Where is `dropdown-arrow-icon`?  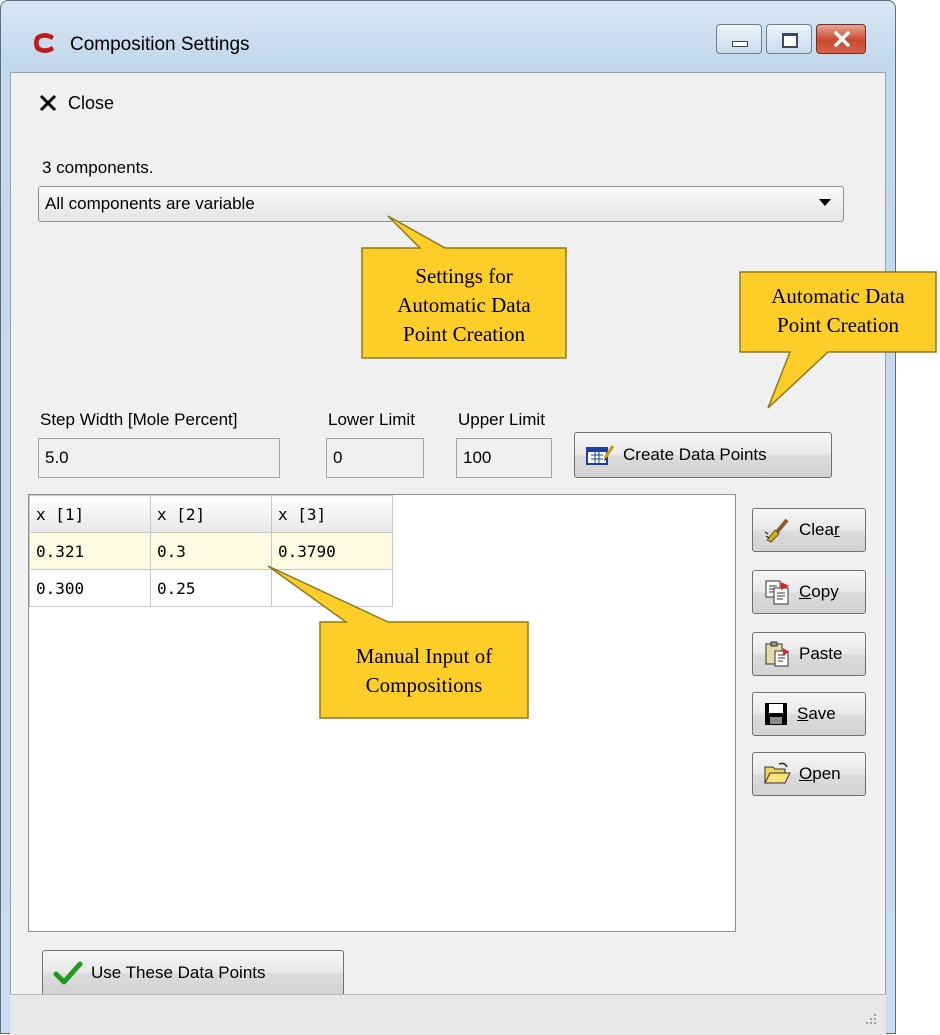 dropdown-arrow-icon is located at coordinates (825, 202).